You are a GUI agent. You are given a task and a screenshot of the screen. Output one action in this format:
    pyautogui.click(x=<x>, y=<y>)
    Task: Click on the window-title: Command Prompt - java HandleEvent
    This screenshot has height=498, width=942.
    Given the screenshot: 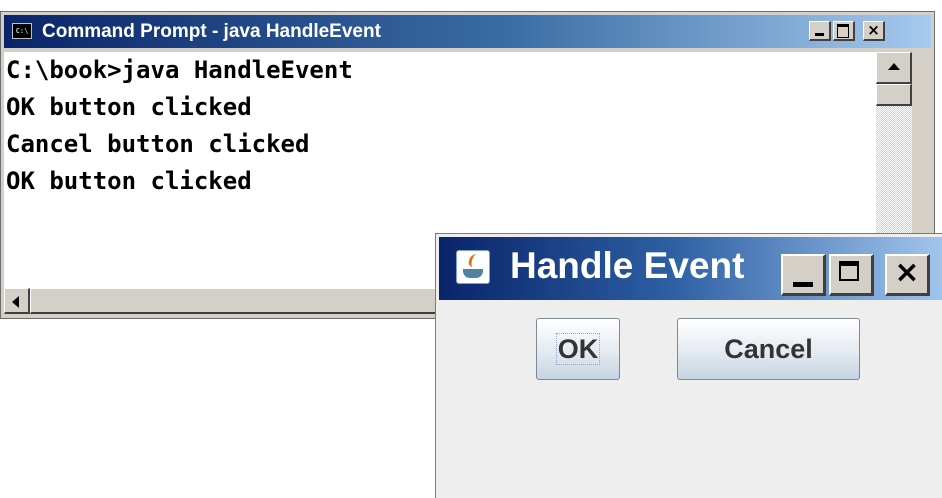 What is the action you would take?
    pyautogui.click(x=211, y=31)
    